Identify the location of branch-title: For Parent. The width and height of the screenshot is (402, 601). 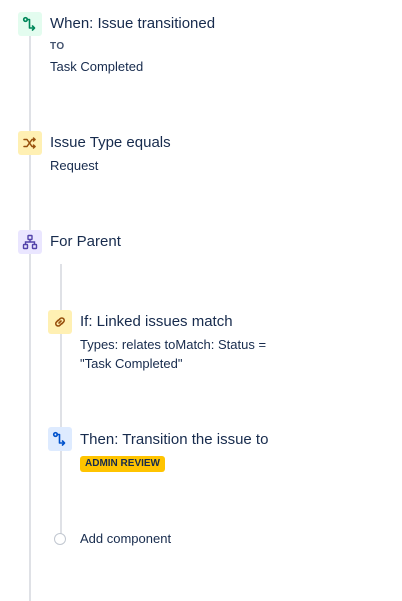
(85, 241).